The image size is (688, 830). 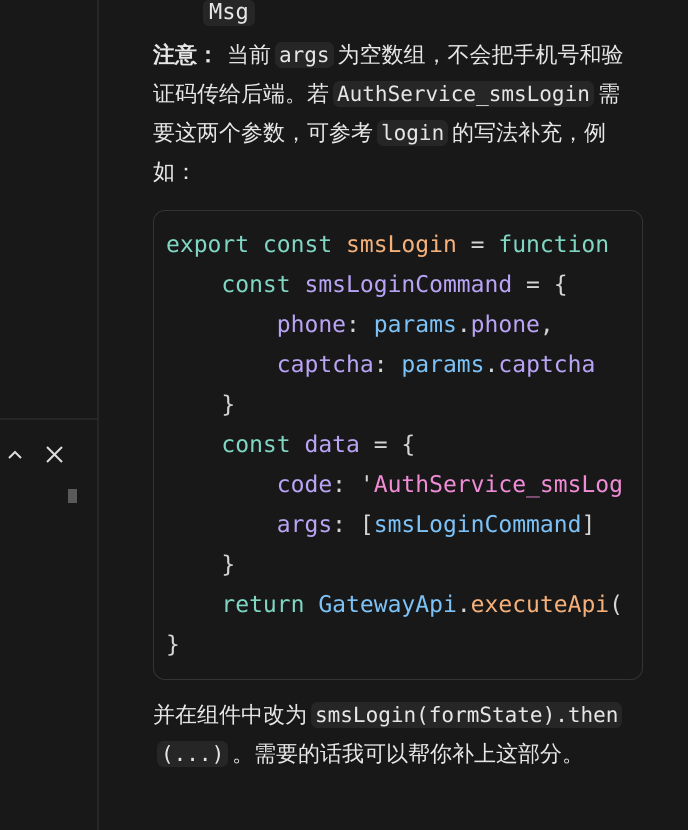 What do you see at coordinates (436, 525) in the screenshot?
I see `code-line: args: [smsLoginCommand]` at bounding box center [436, 525].